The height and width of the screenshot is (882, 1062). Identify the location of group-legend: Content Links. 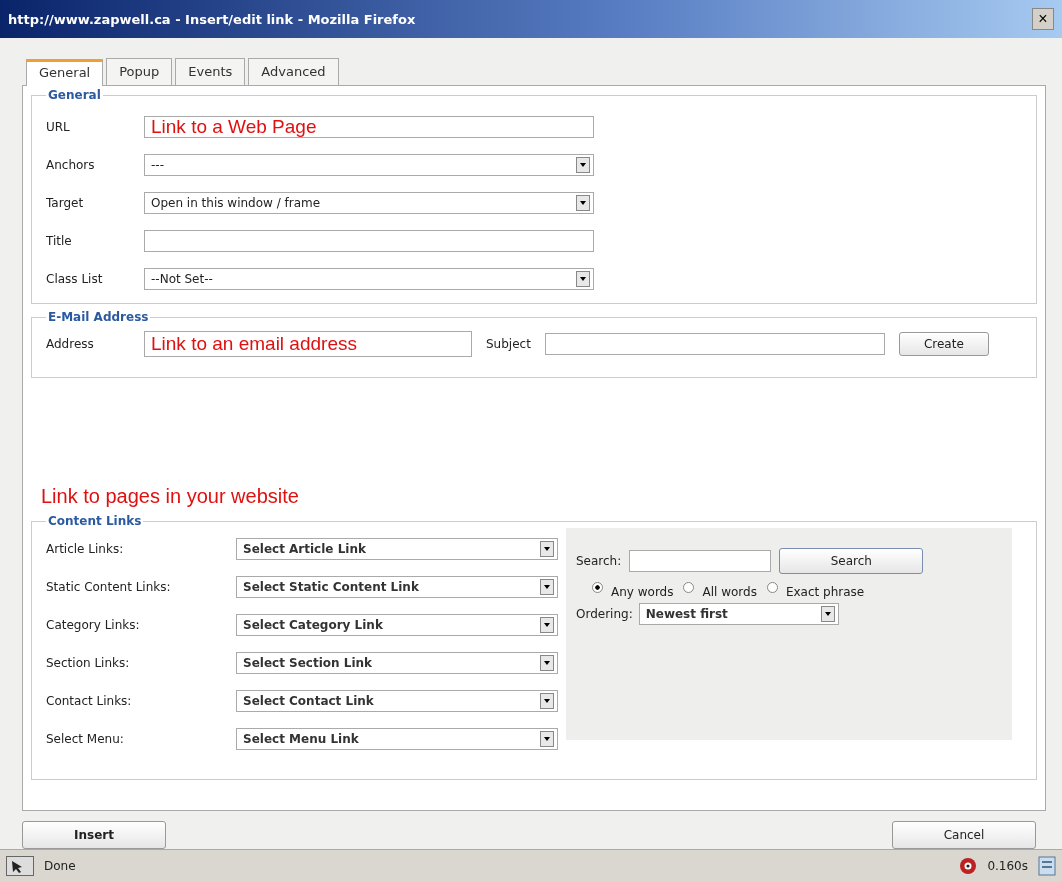
(95, 521).